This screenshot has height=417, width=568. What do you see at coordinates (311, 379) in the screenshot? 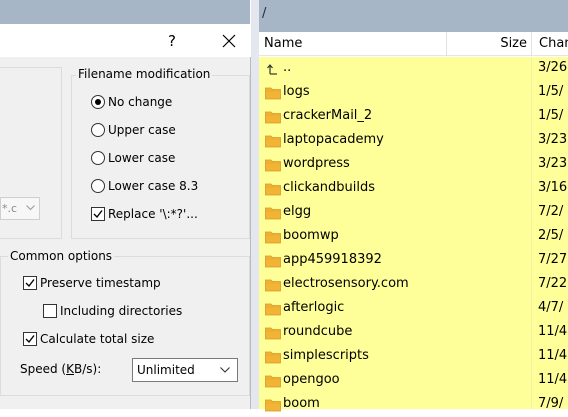
I see `file-name: opengoo` at bounding box center [311, 379].